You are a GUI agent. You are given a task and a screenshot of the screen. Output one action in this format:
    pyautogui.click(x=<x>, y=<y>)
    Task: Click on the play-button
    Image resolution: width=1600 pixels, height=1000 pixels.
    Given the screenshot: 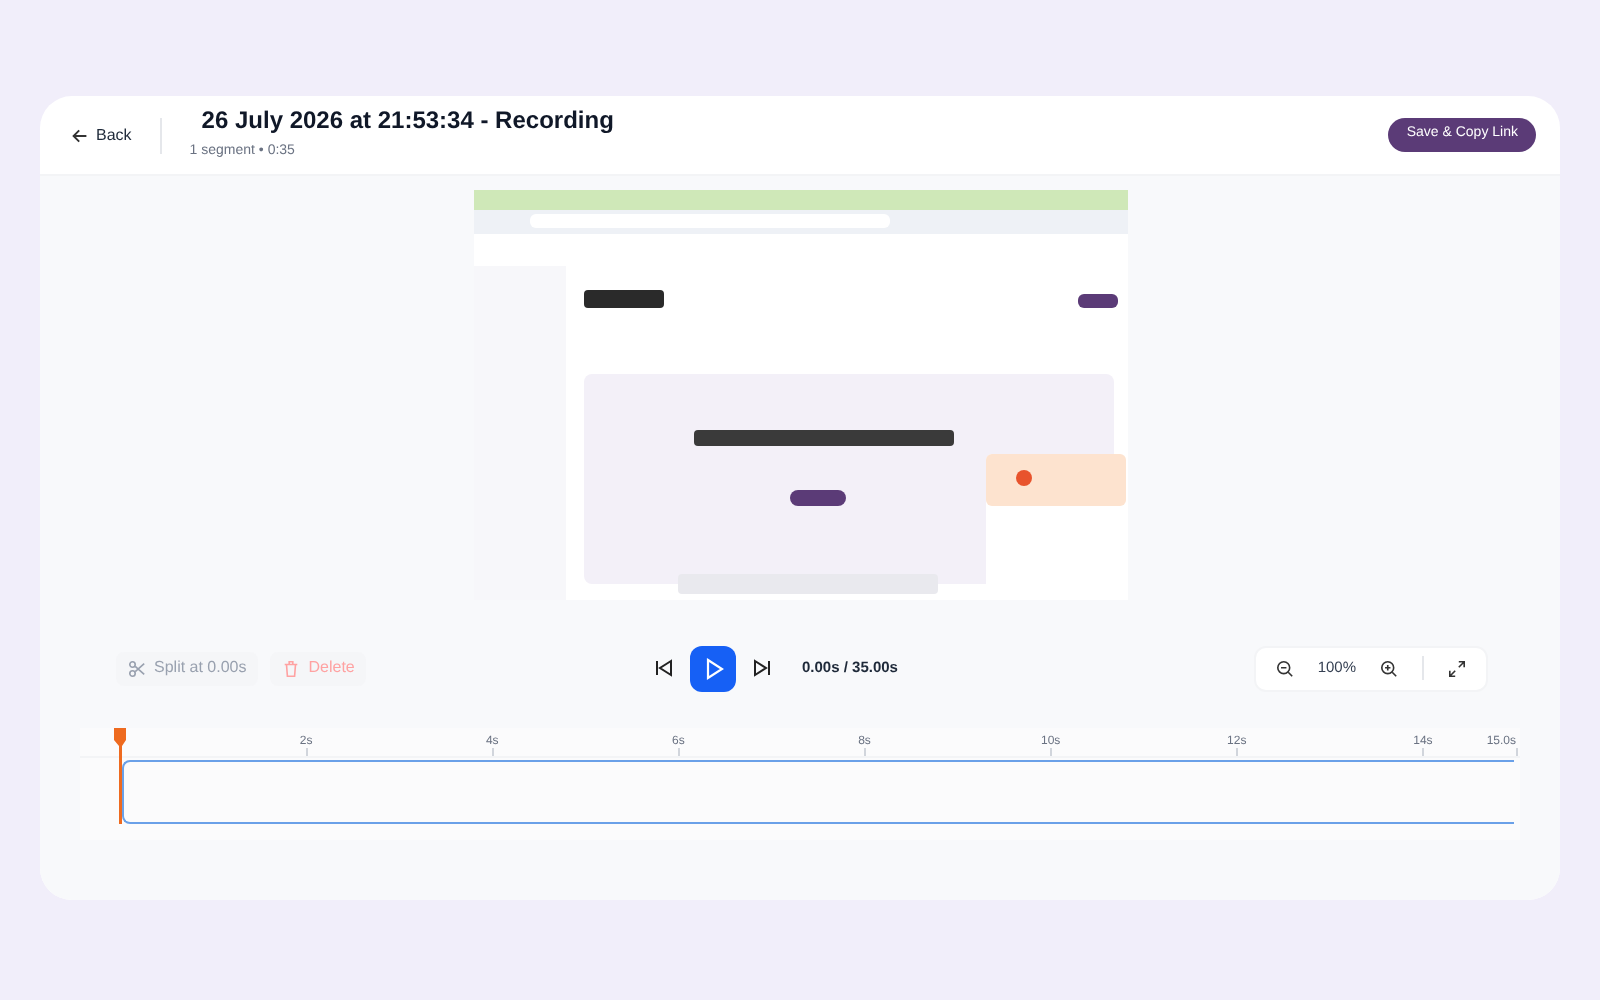 What is the action you would take?
    pyautogui.click(x=713, y=668)
    